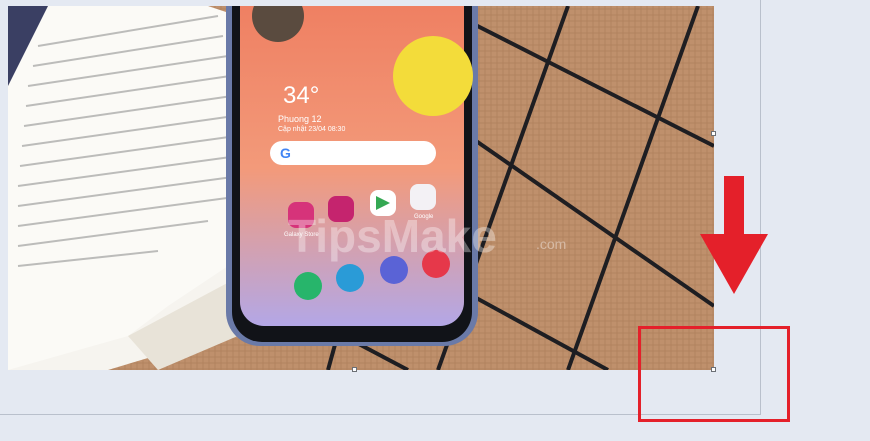 The width and height of the screenshot is (870, 441). What do you see at coordinates (714, 374) in the screenshot?
I see `highlight-rectangle` at bounding box center [714, 374].